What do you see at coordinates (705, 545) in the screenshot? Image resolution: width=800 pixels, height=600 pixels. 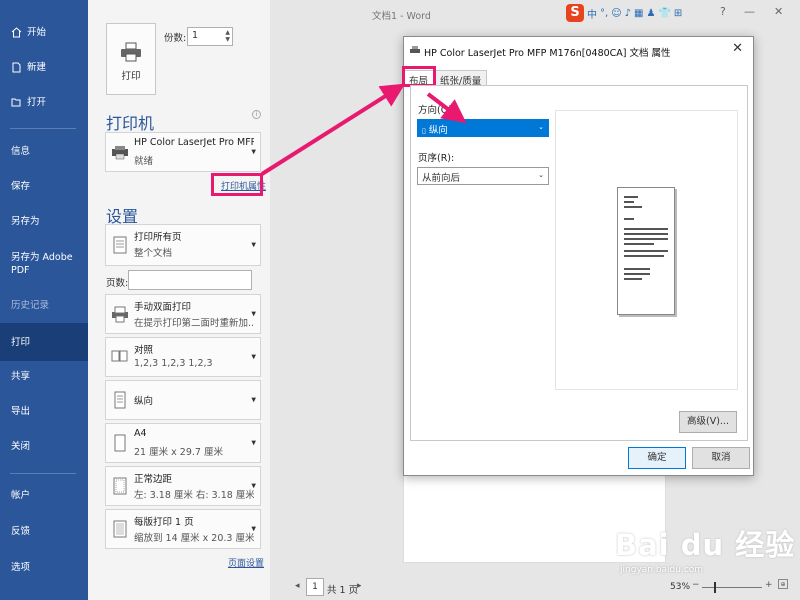 I see `baidu-watermark-logo: Bai du 经验` at bounding box center [705, 545].